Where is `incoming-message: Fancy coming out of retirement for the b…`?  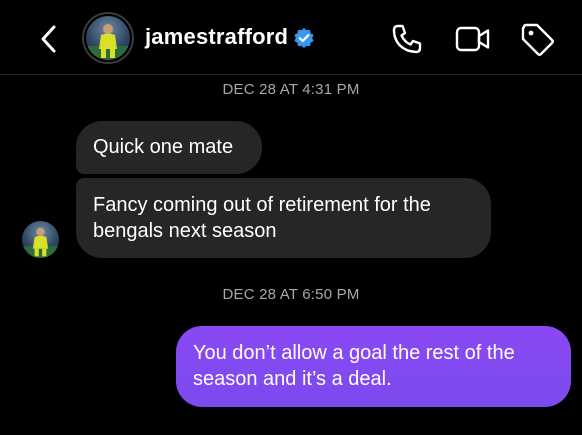
incoming-message: Fancy coming out of retirement for the b… is located at coordinates (283, 218).